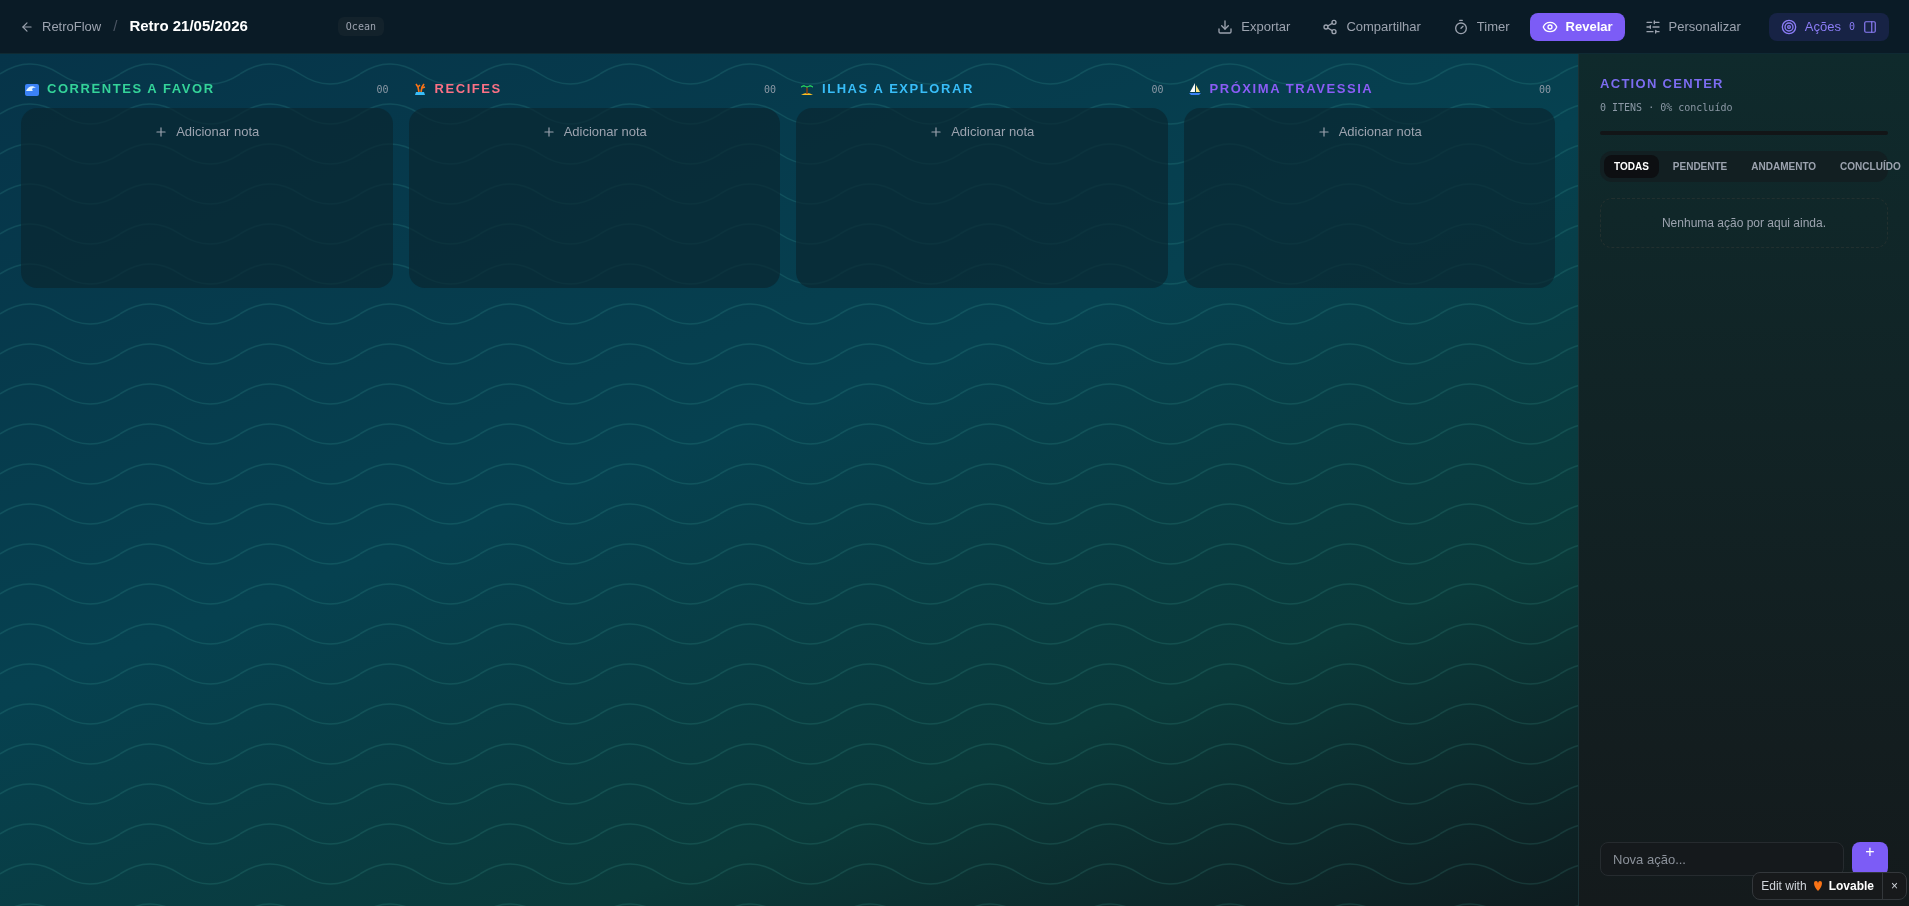 The width and height of the screenshot is (1909, 906). What do you see at coordinates (468, 89) in the screenshot?
I see `column-title: RECIFES` at bounding box center [468, 89].